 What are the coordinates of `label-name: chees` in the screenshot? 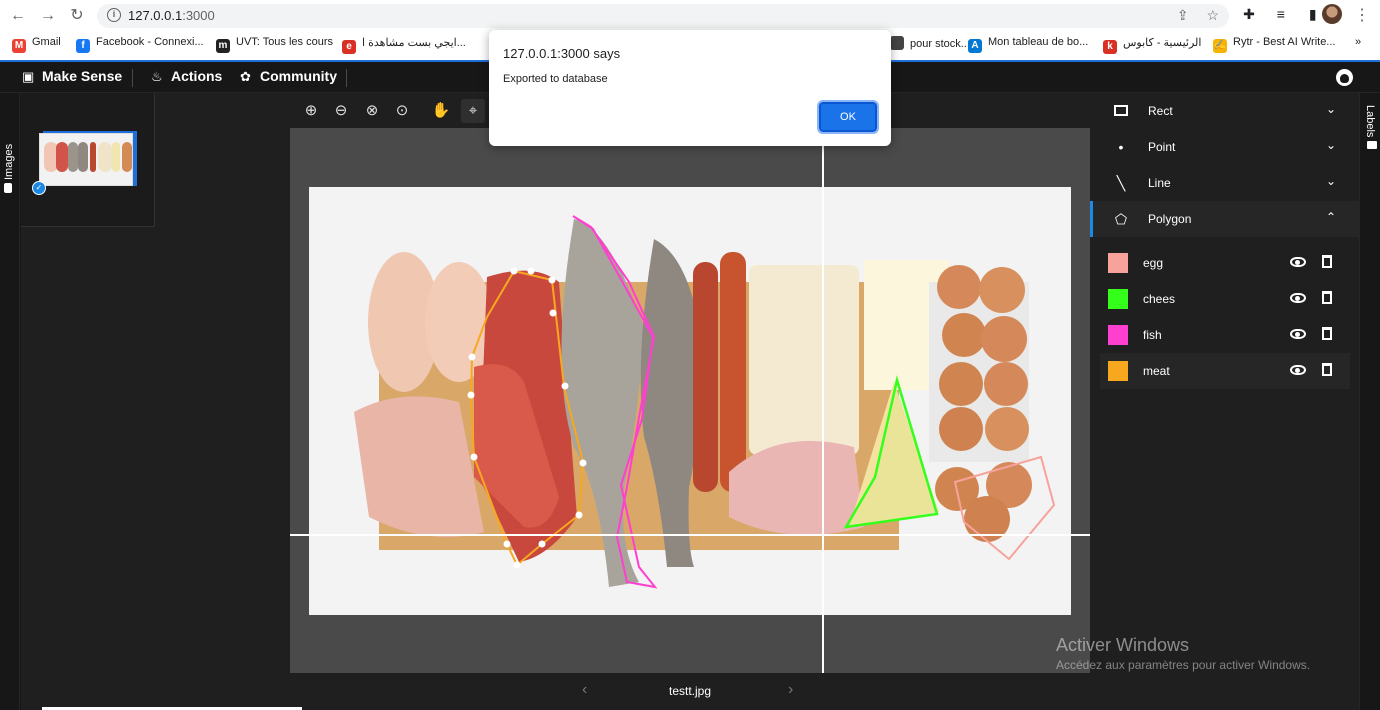 It's located at (1159, 299).